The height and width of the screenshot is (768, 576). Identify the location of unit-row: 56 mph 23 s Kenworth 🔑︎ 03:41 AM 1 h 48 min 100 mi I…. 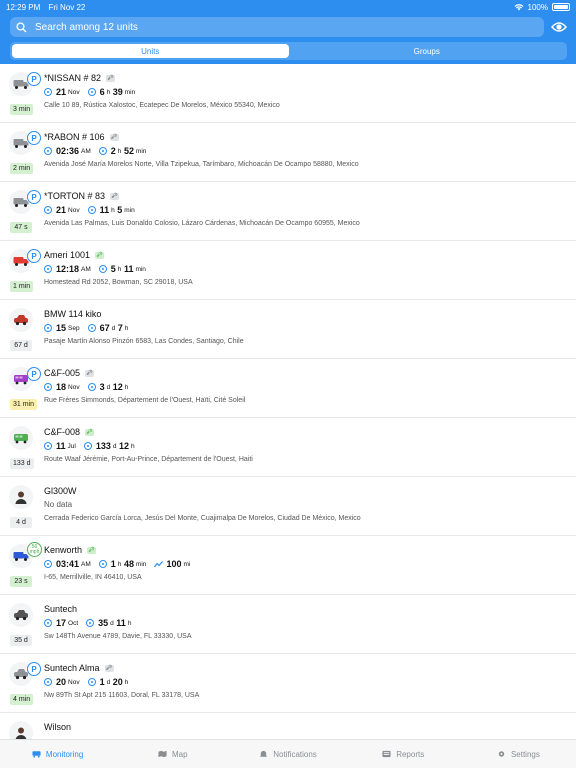
(288, 565).